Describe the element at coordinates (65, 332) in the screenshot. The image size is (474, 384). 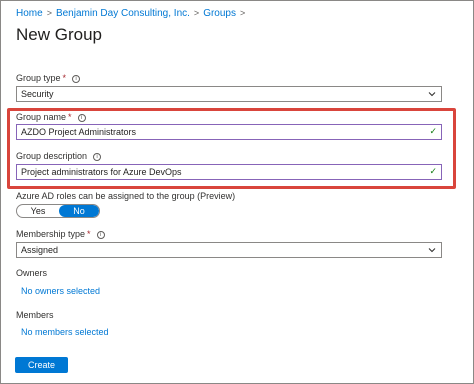
I see `no-members-link: No members selected` at that location.